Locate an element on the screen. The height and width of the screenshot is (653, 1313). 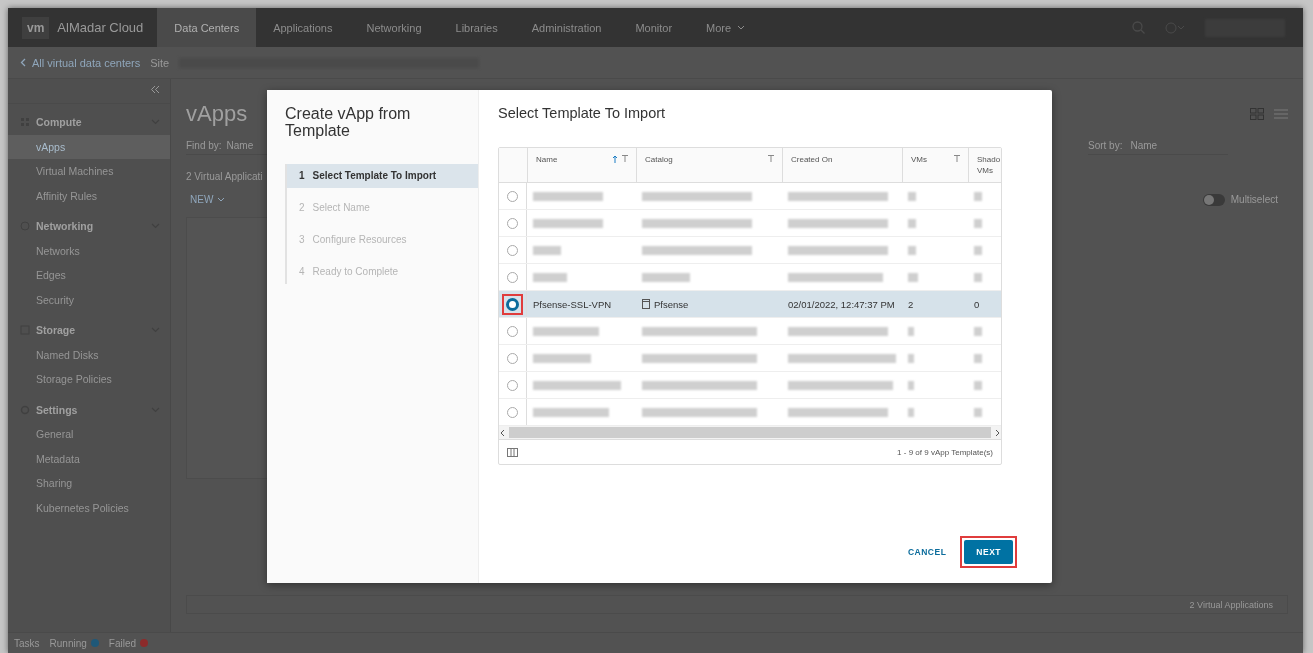
collapse-icon is located at coordinates (155, 89).